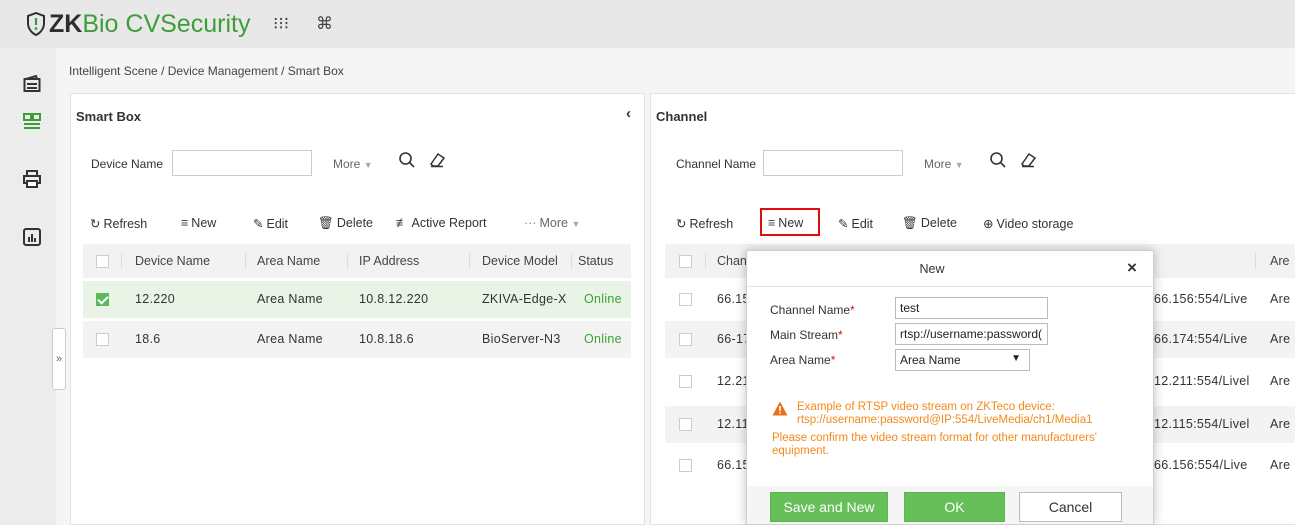  What do you see at coordinates (389, 261) in the screenshot?
I see `col-ip-address: IP Address` at bounding box center [389, 261].